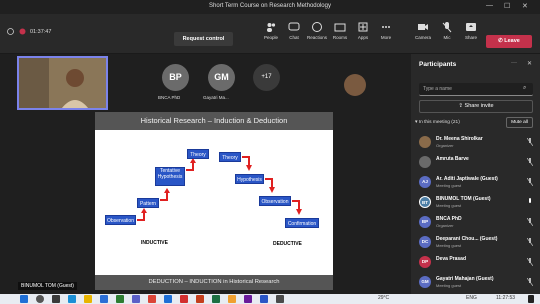 The width and height of the screenshot is (540, 304). What do you see at coordinates (104, 299) in the screenshot?
I see `store-icon` at bounding box center [104, 299].